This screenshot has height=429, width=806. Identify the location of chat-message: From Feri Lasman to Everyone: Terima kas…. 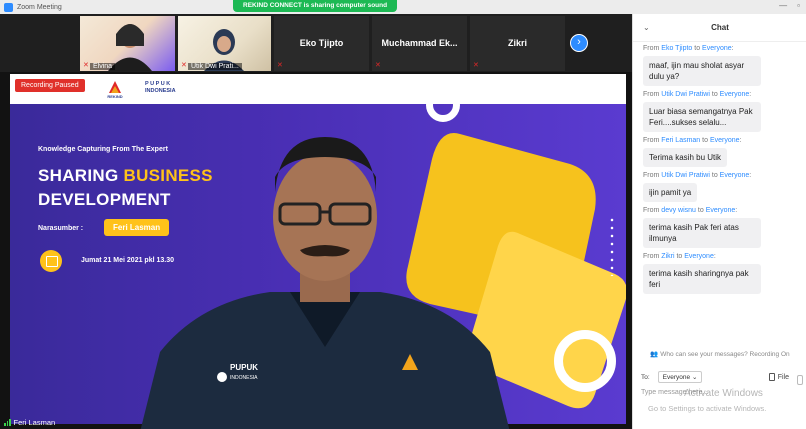
(724, 151).